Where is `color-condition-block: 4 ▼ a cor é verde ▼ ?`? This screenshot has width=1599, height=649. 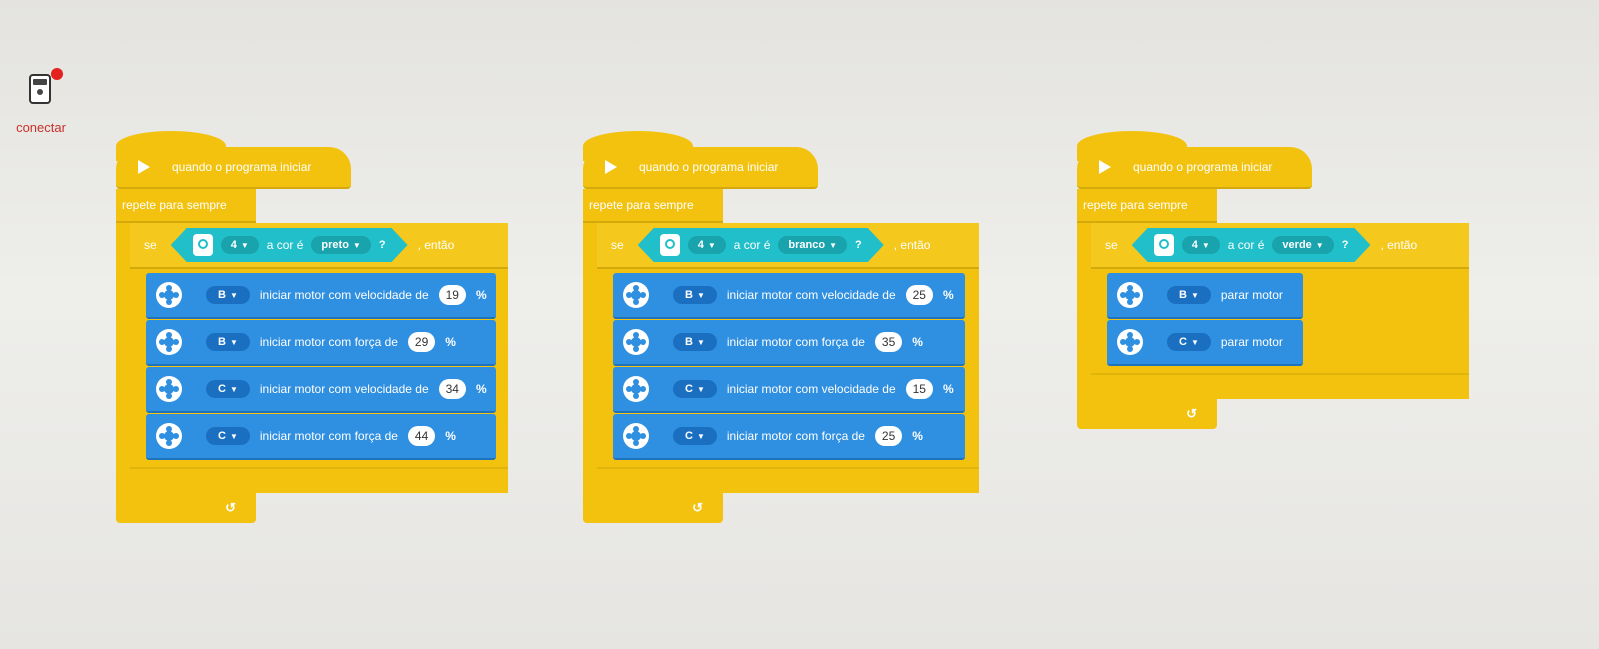
color-condition-block: 4 ▼ a cor é verde ▼ ? is located at coordinates (1251, 245).